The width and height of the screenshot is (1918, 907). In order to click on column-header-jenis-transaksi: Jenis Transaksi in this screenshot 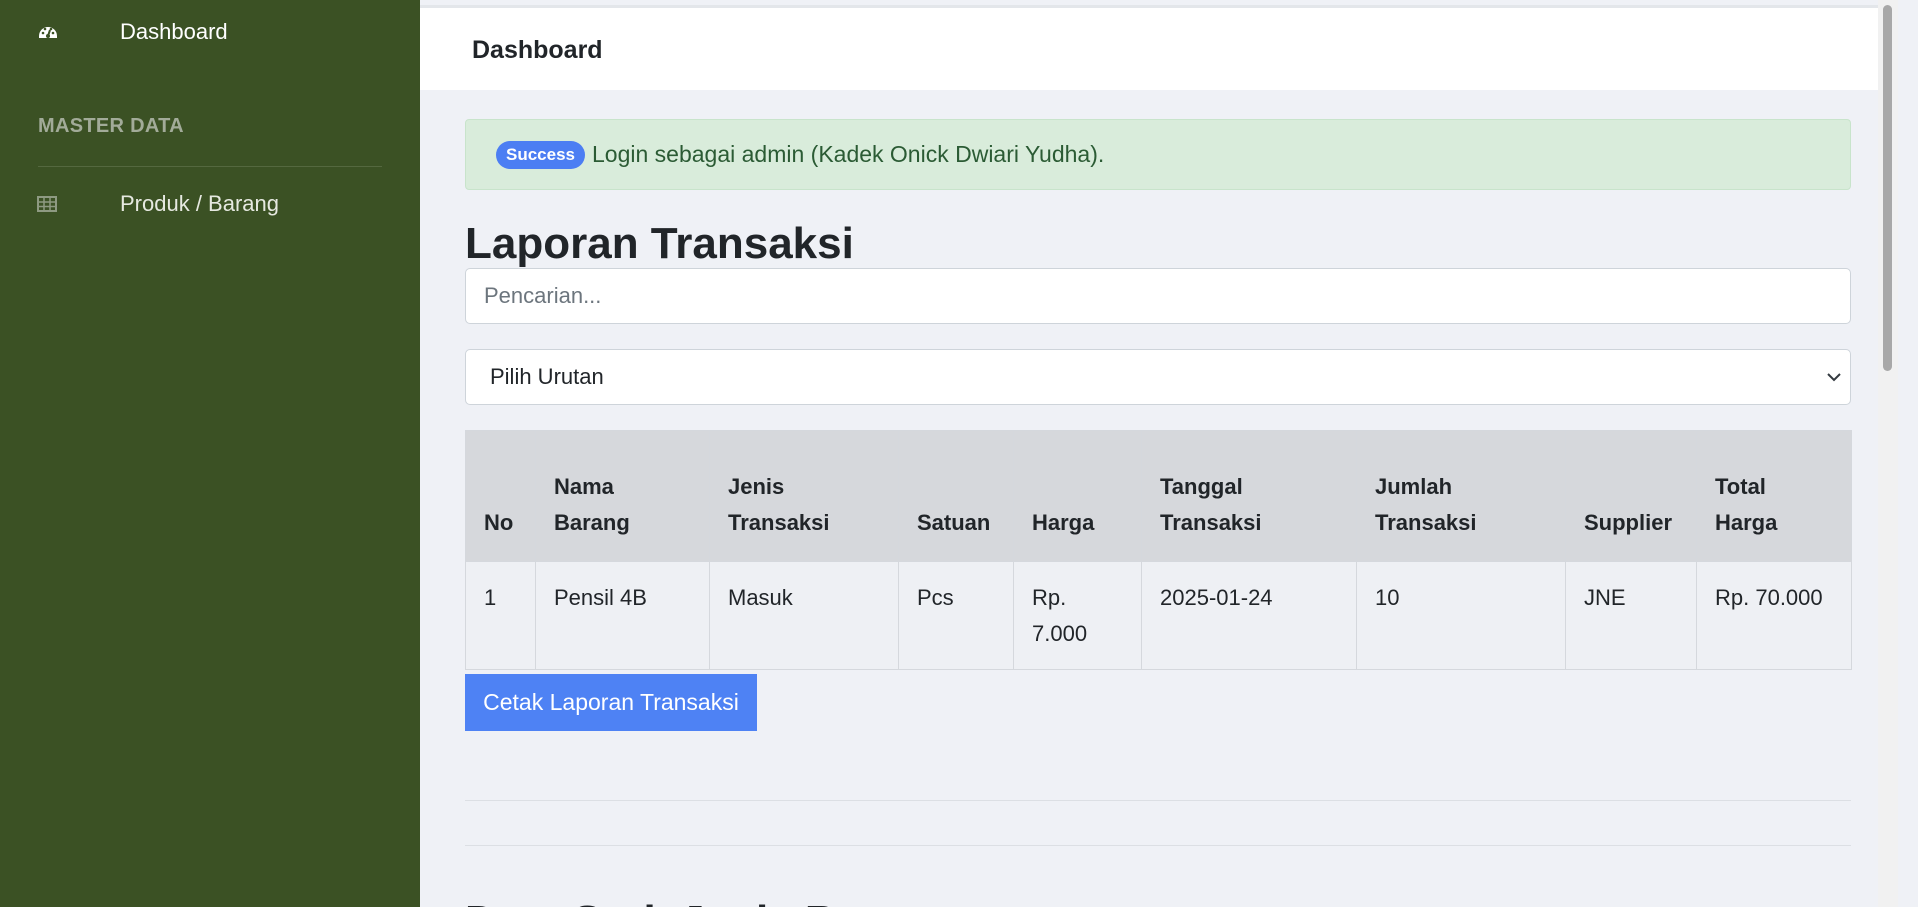, I will do `click(804, 496)`.